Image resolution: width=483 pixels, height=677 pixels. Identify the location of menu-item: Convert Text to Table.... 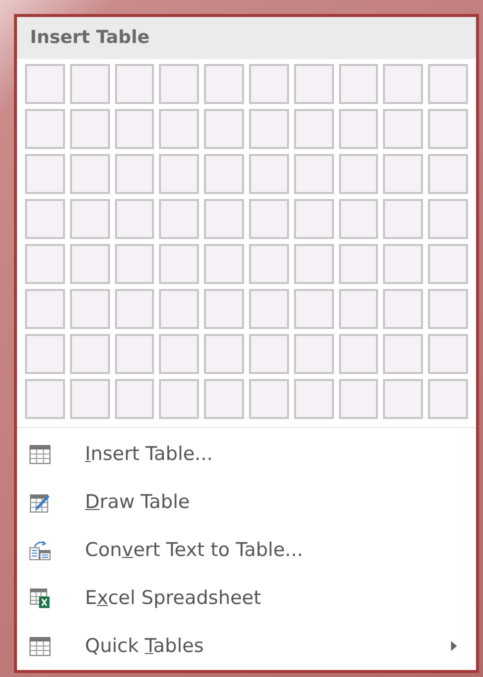
(246, 550).